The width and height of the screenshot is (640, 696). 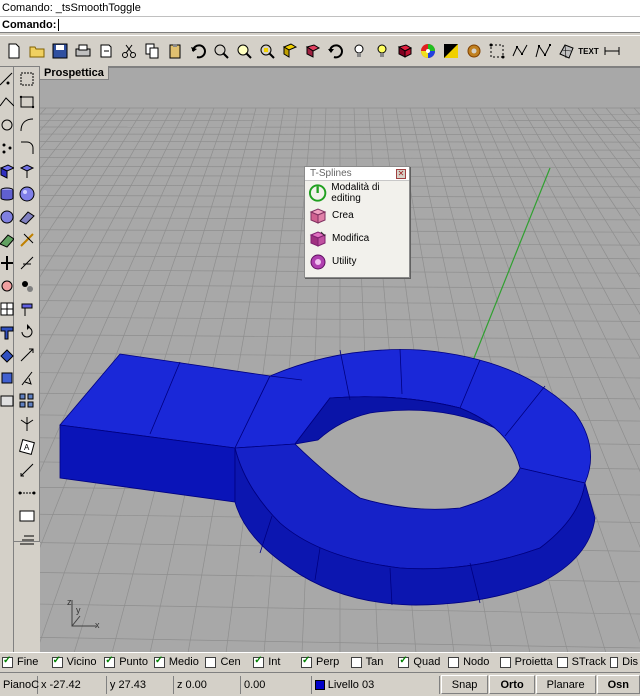 I want to click on new-file-icon, so click(x=13, y=51).